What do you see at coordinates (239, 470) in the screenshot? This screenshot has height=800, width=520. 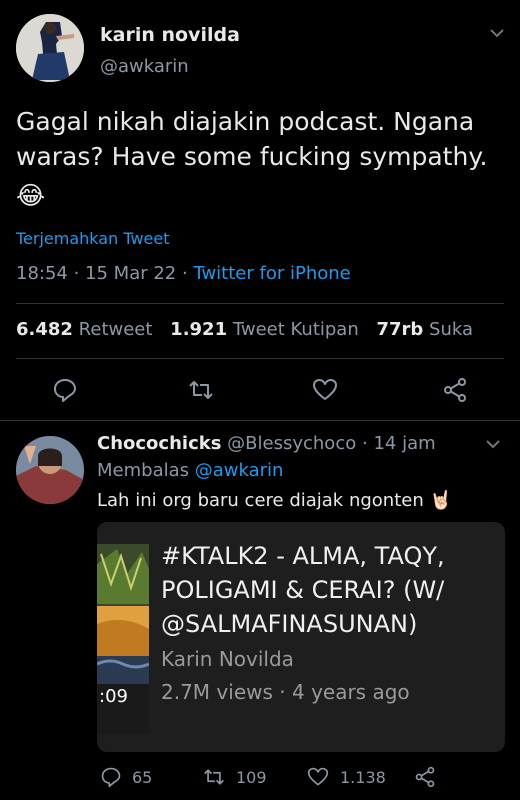 I see `replying-mention: @awkarin` at bounding box center [239, 470].